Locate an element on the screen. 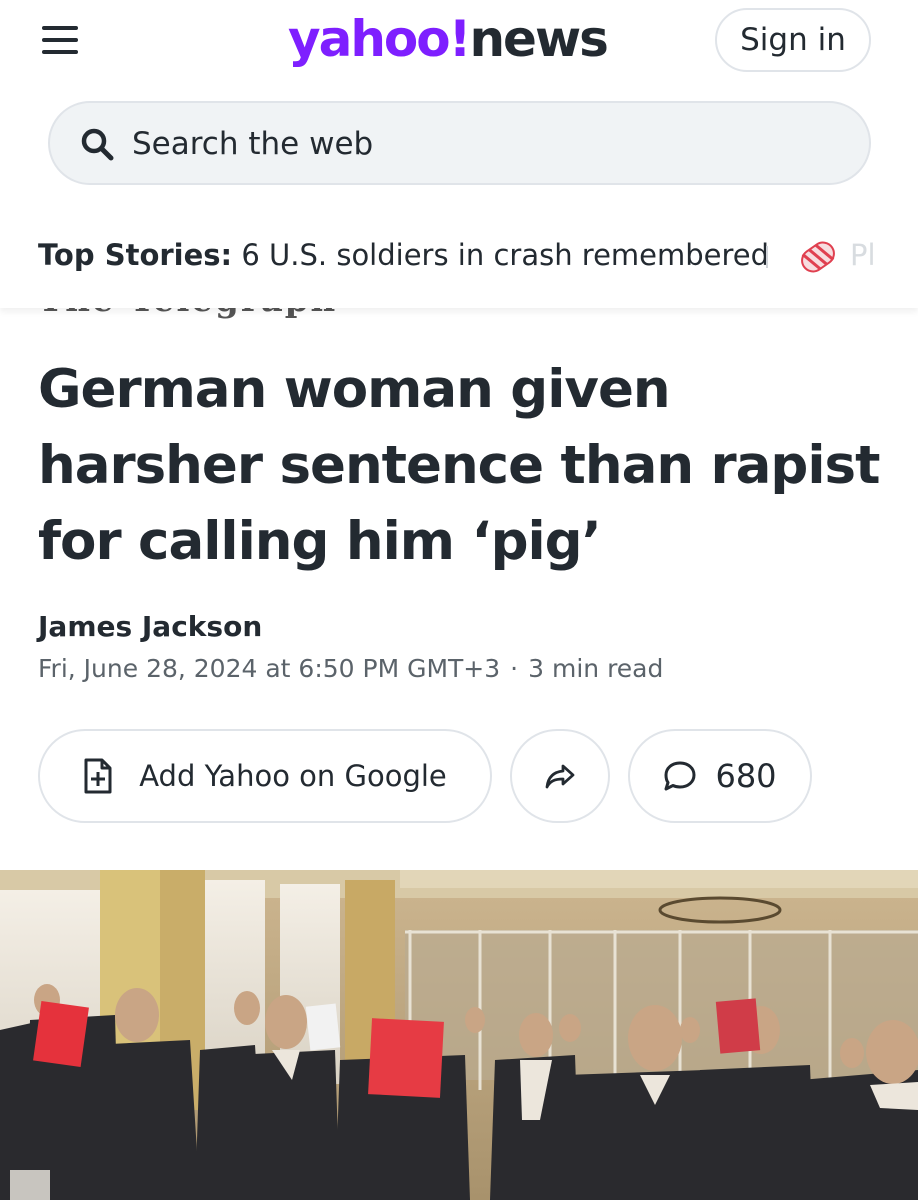  comment-count: 680 is located at coordinates (746, 776).